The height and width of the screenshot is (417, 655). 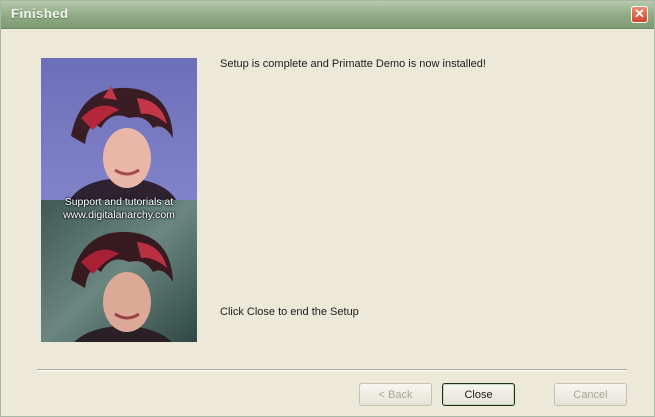 What do you see at coordinates (119, 215) in the screenshot?
I see `caption-line-2: www.digitalanarchy.com` at bounding box center [119, 215].